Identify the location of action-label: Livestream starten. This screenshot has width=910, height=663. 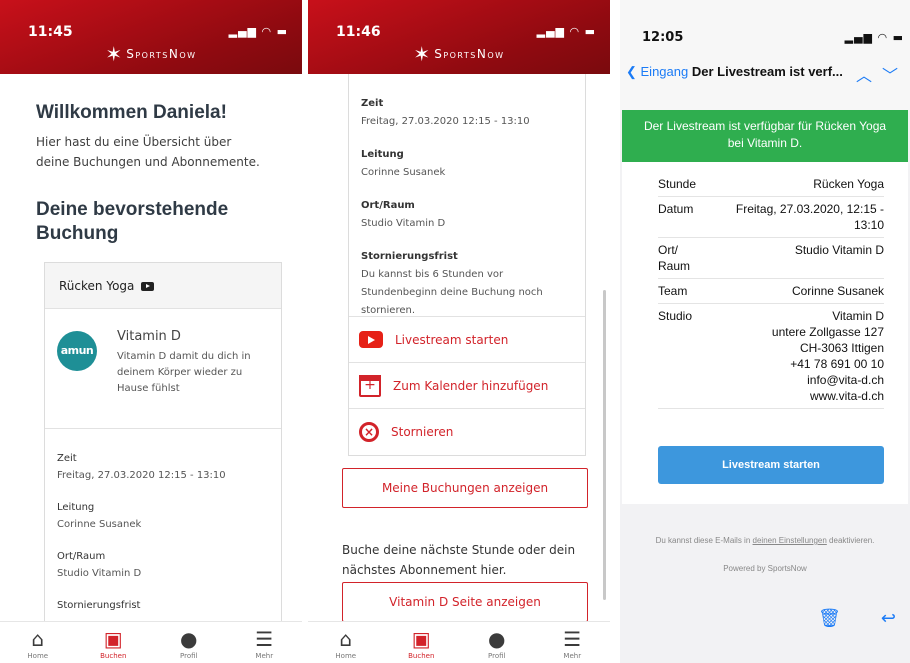
(452, 339).